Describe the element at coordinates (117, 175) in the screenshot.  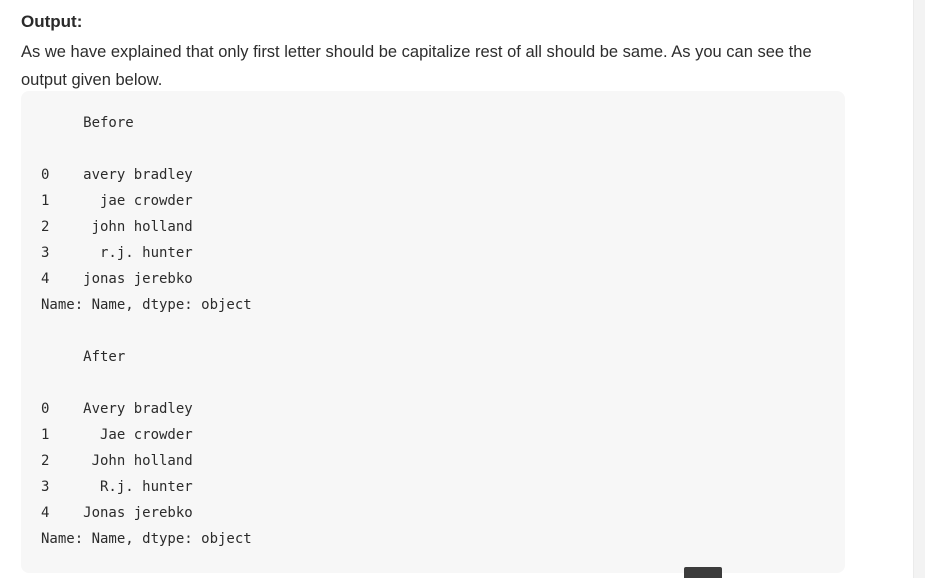
I see `code-line-before-row-0: 0 avery bradley` at that location.